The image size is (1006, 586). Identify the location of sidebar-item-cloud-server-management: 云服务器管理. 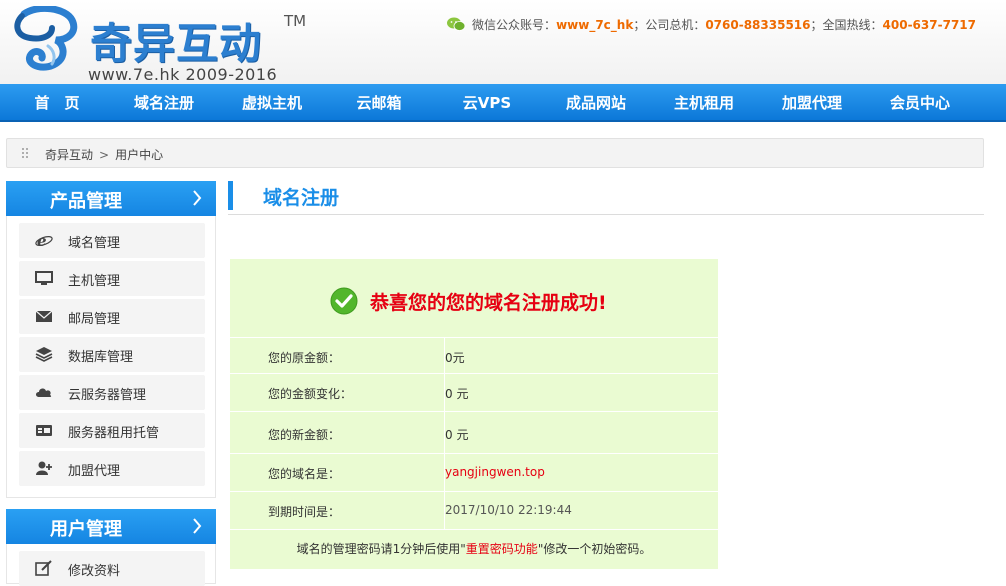
(112, 392).